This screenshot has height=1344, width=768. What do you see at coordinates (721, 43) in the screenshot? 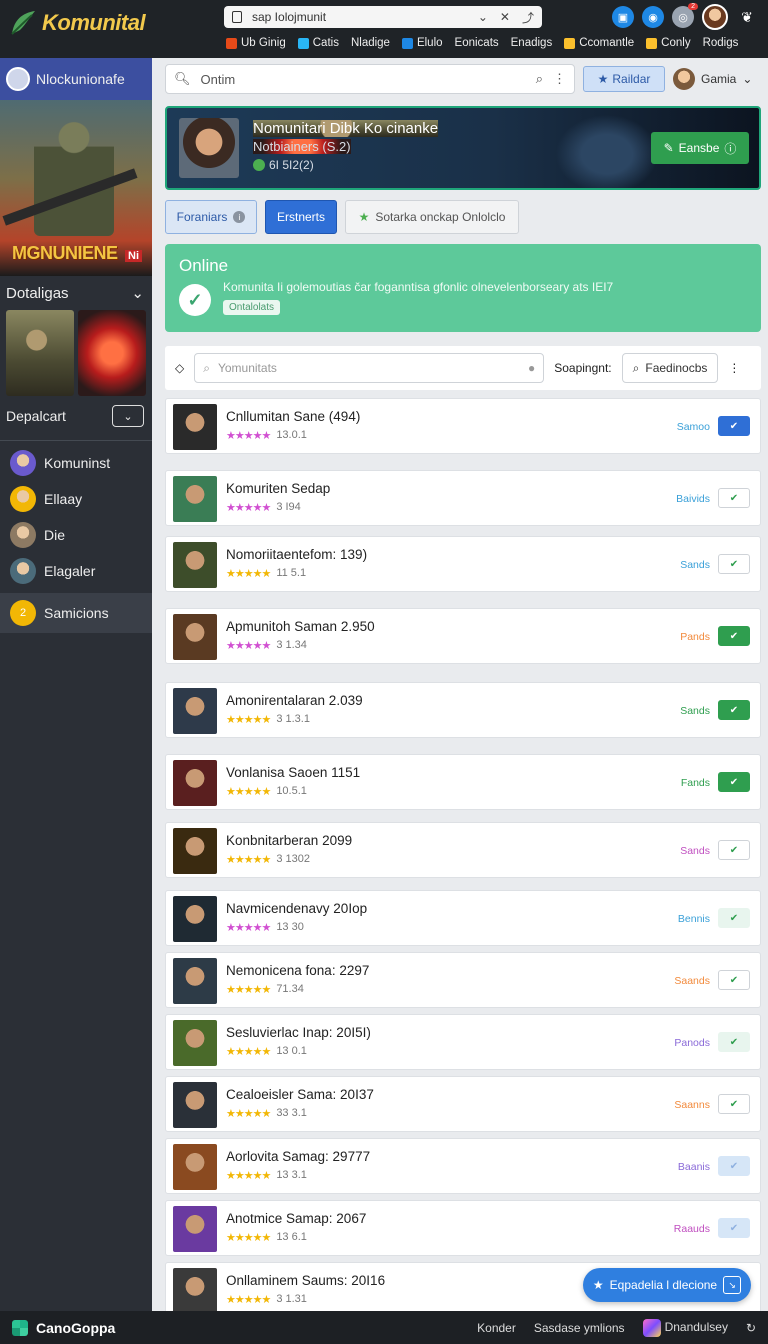
I see `bookmark-item: Rodigs` at bounding box center [721, 43].